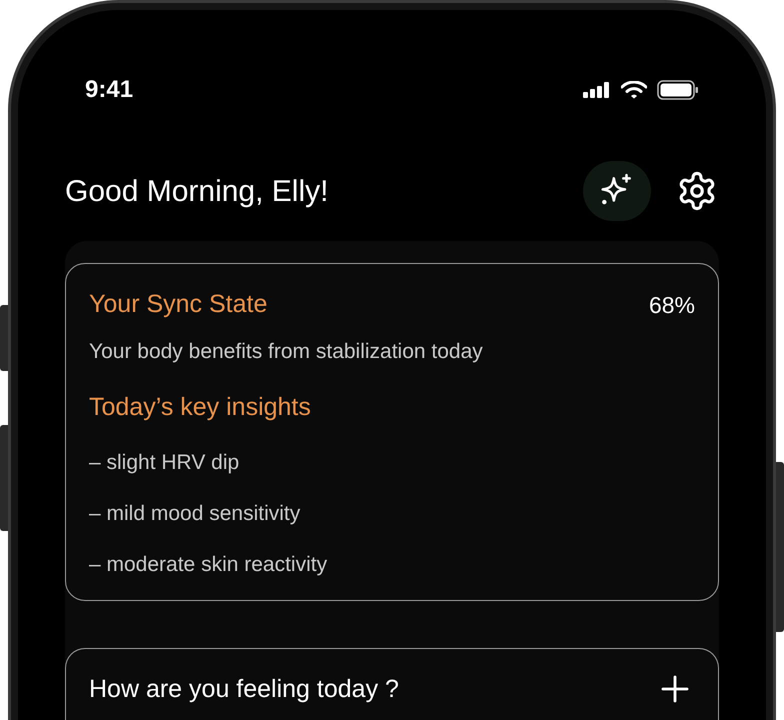 This screenshot has height=720, width=784. What do you see at coordinates (244, 689) in the screenshot?
I see `feeling-question: How are you feeling today ?` at bounding box center [244, 689].